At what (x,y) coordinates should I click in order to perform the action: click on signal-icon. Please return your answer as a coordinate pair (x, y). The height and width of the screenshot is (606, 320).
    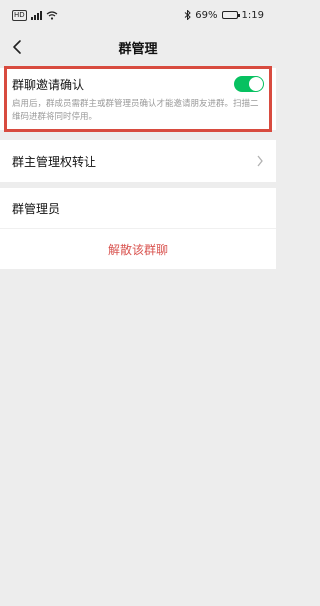
    Looking at the image, I should click on (36, 15).